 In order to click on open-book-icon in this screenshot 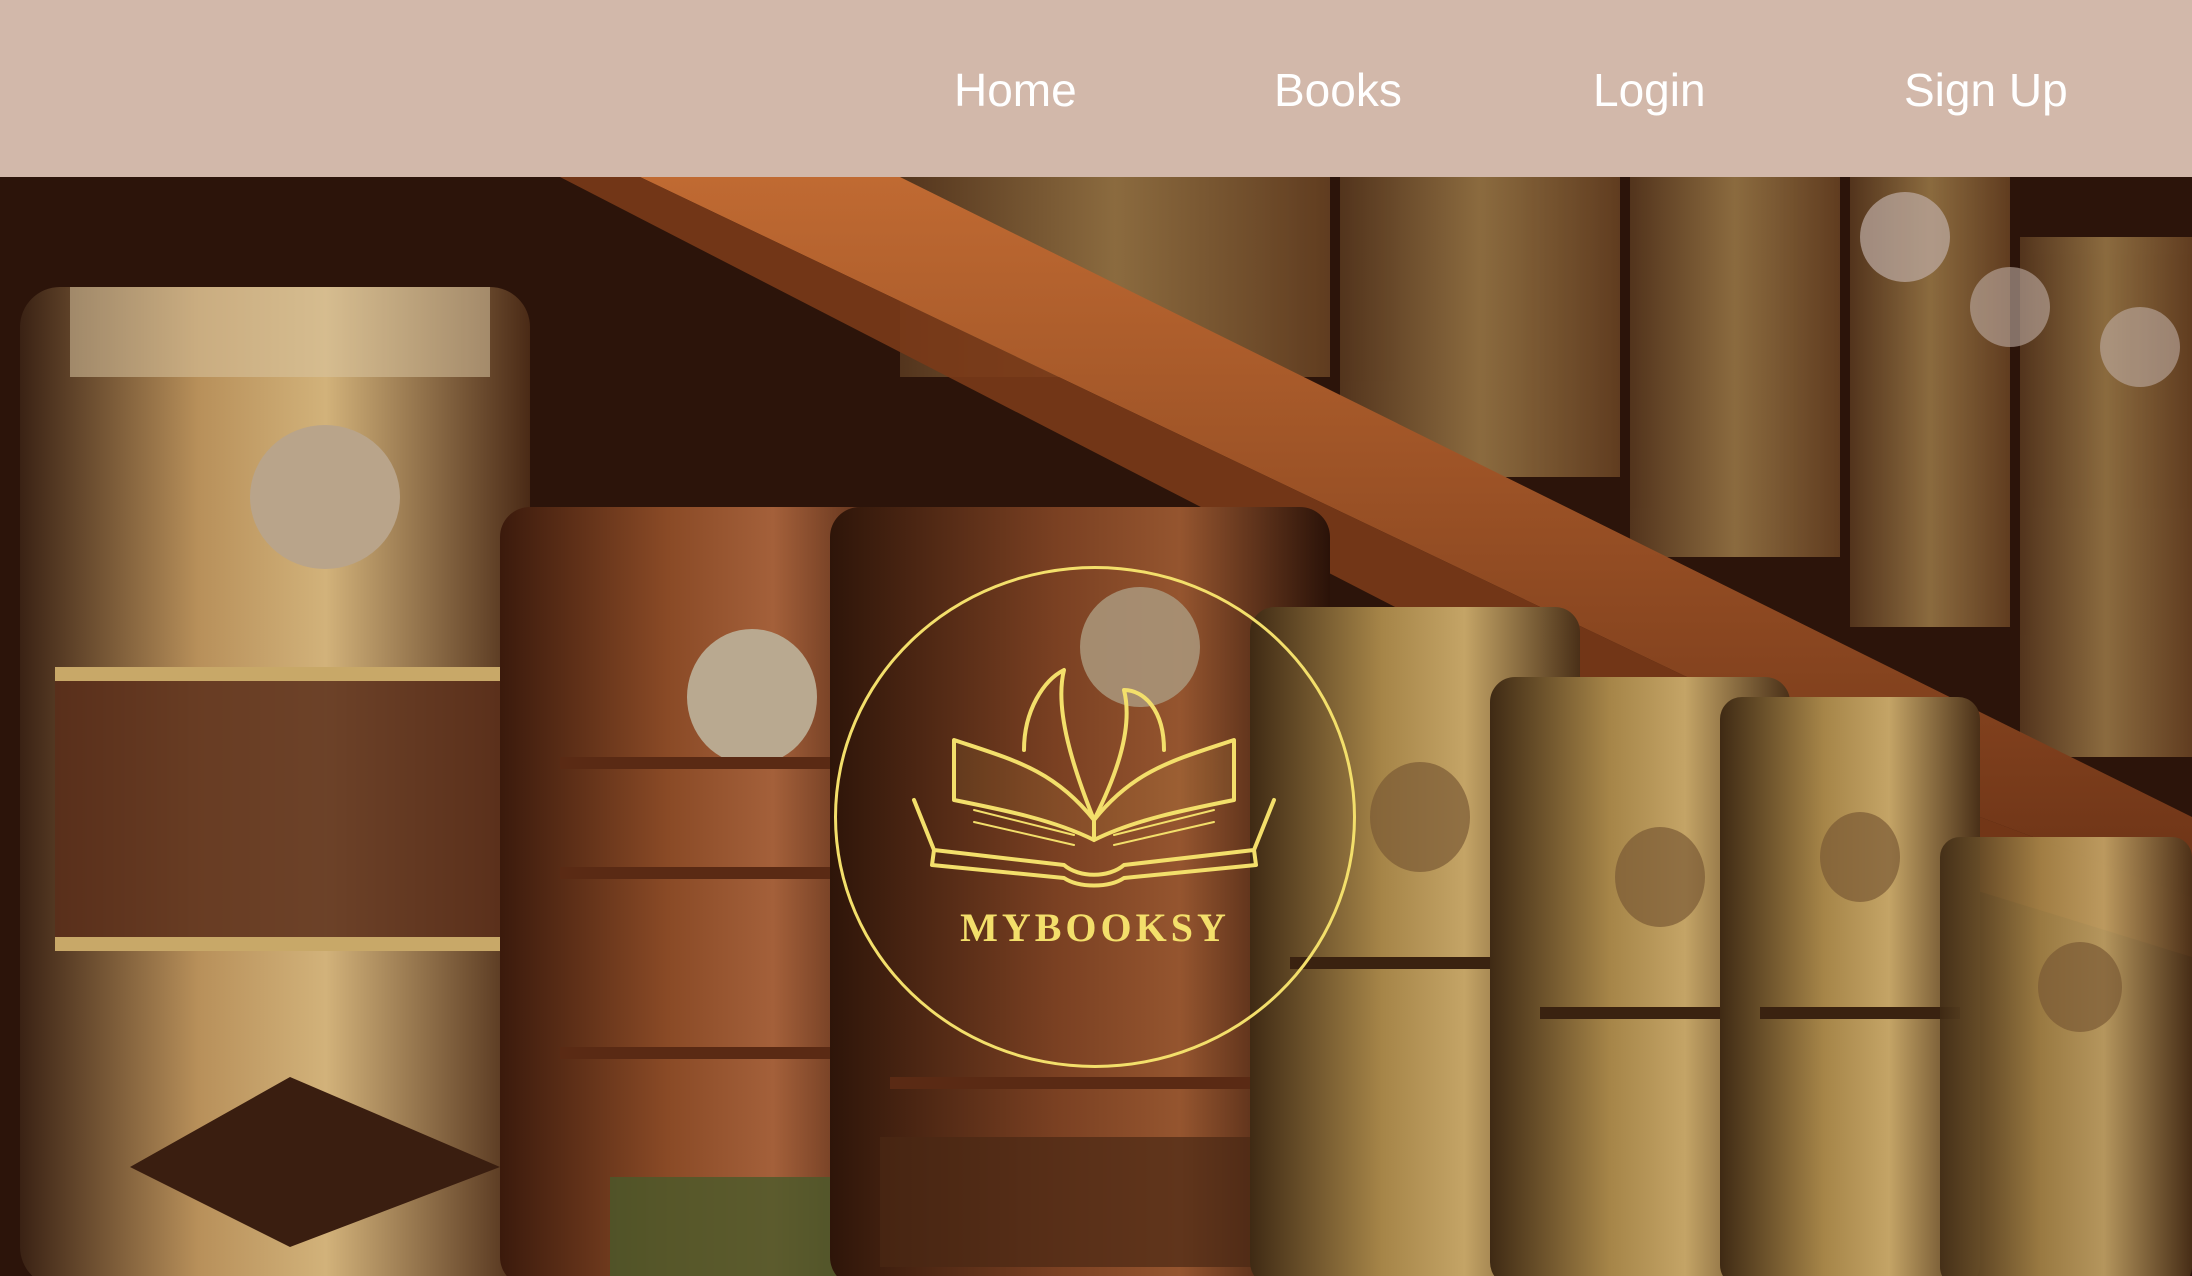, I will do `click(1094, 778)`.